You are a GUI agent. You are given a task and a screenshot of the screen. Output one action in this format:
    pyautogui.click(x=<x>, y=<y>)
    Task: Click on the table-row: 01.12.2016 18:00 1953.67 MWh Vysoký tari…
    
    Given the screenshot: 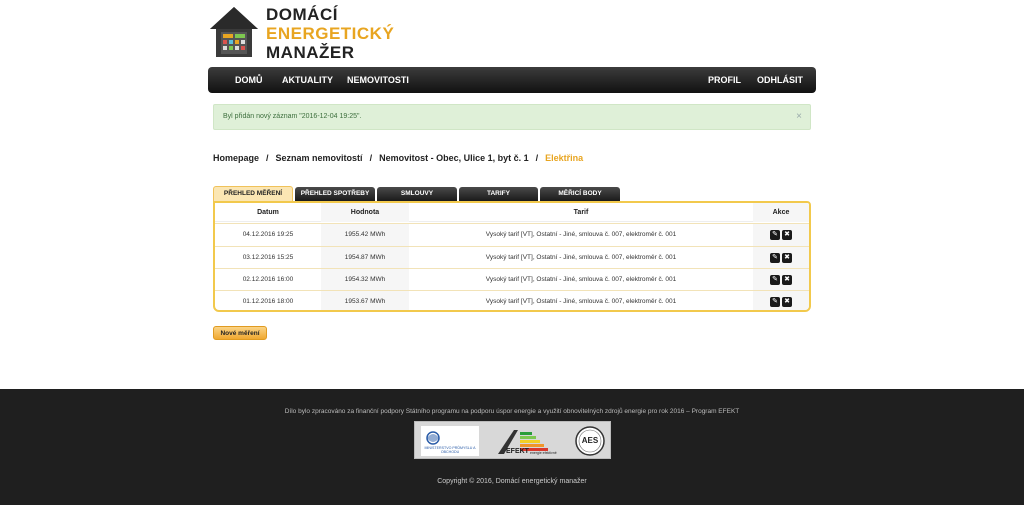 What is the action you would take?
    pyautogui.click(x=512, y=300)
    